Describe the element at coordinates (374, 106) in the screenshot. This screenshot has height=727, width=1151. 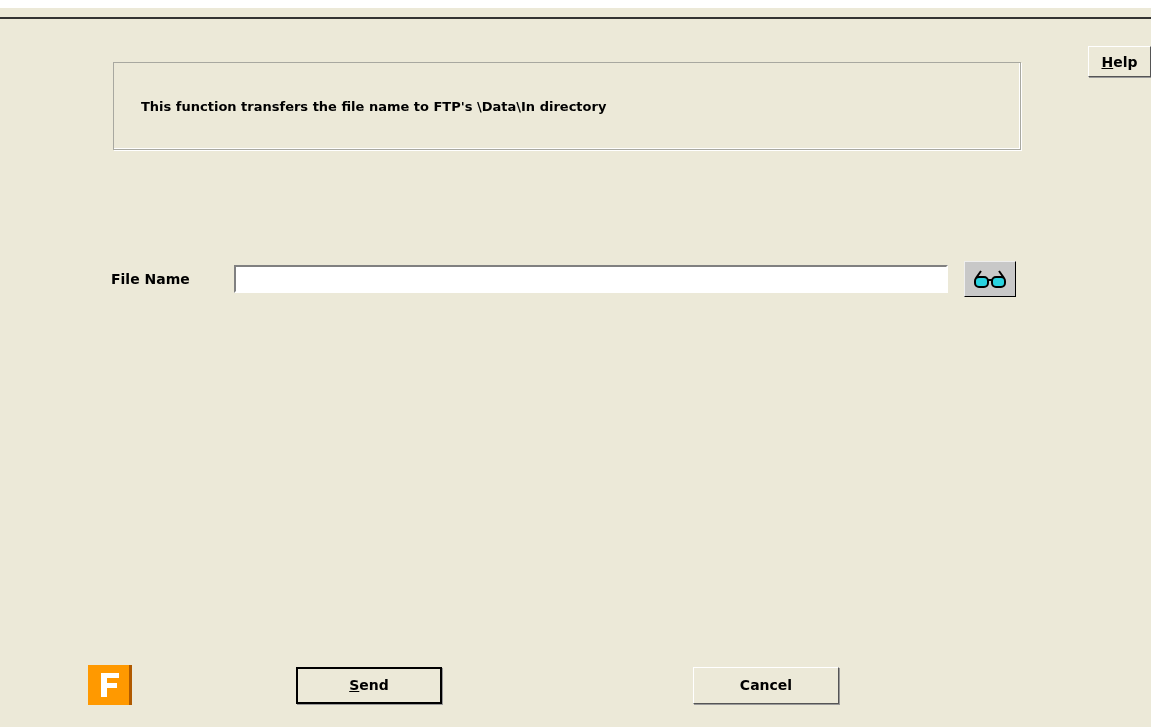
I see `info-text: This function transfers the file name to FTP's \Data\In directory` at that location.